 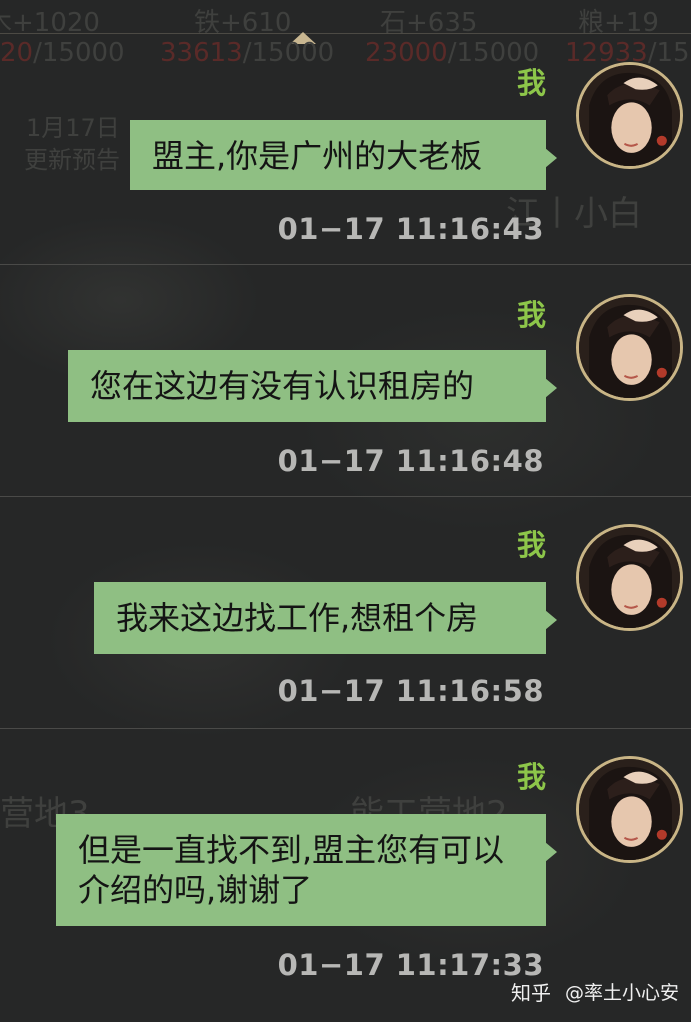 What do you see at coordinates (247, 53) in the screenshot?
I see `resource-iron-amount: 33613/15000` at bounding box center [247, 53].